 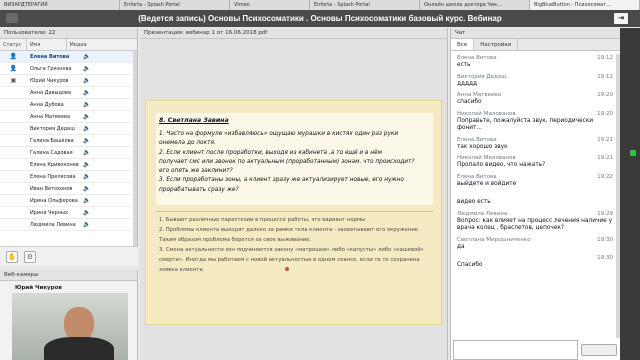 I want to click on user-row: Галина Башкова 🔈, so click(x=68, y=141).